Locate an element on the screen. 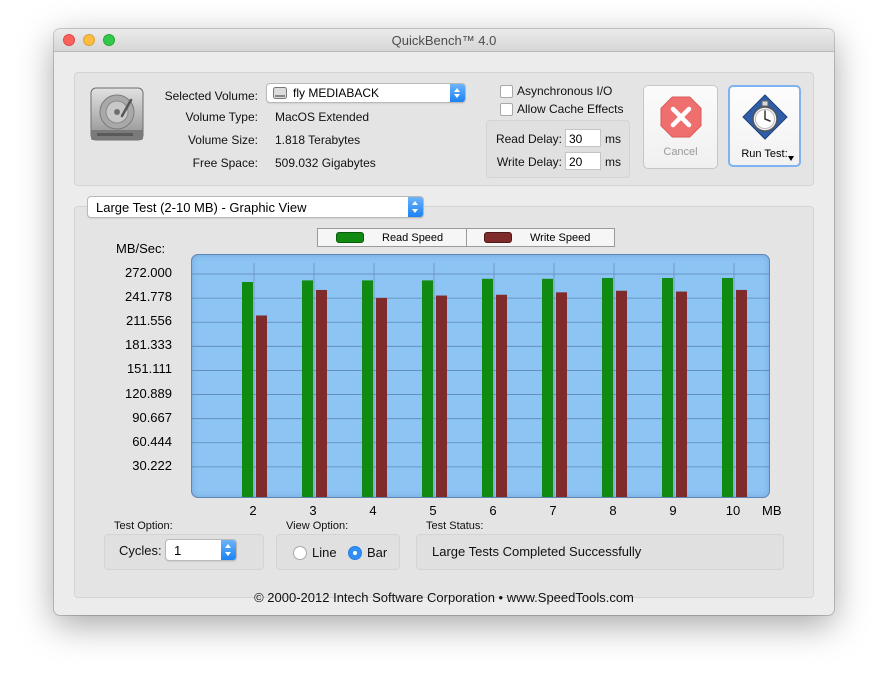 Image resolution: width=888 pixels, height=693 pixels. x-tick-label: 5 is located at coordinates (433, 510).